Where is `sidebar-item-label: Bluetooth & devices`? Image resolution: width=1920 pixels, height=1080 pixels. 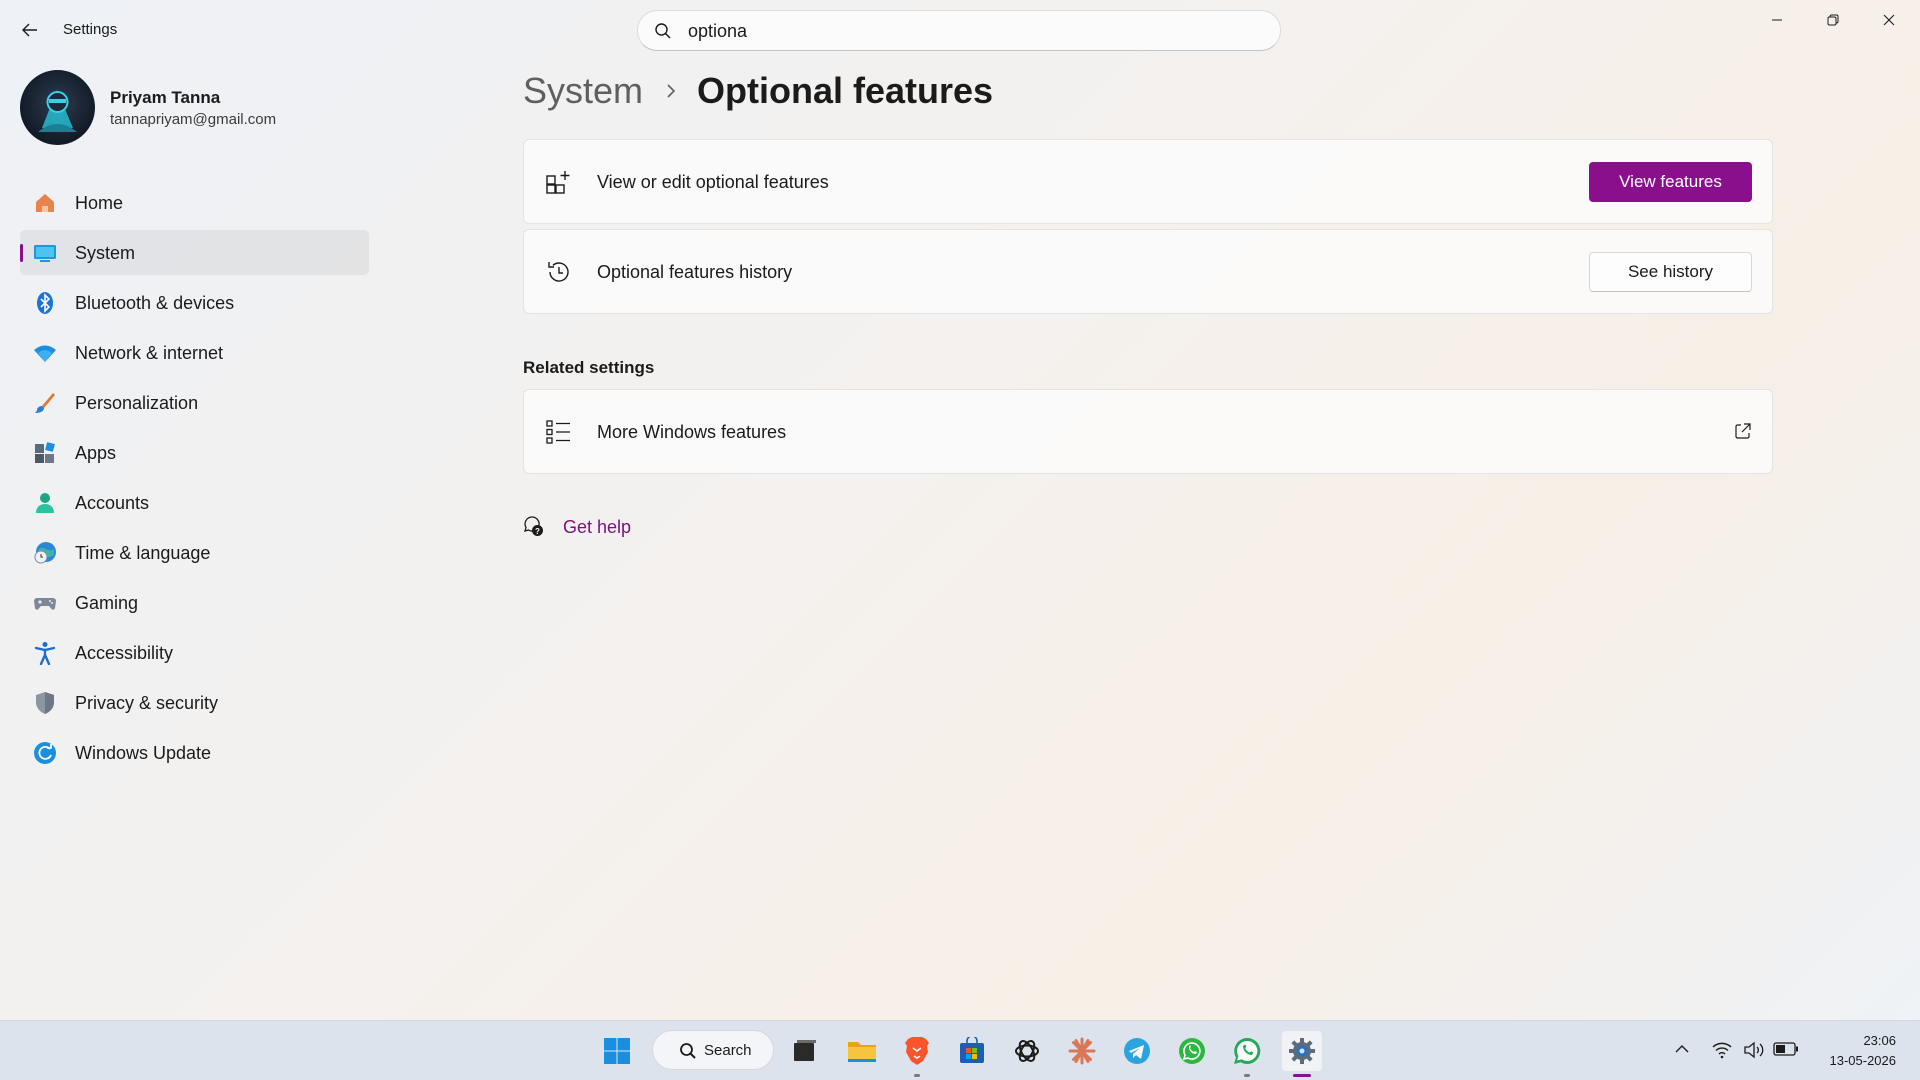 sidebar-item-label: Bluetooth & devices is located at coordinates (155, 303).